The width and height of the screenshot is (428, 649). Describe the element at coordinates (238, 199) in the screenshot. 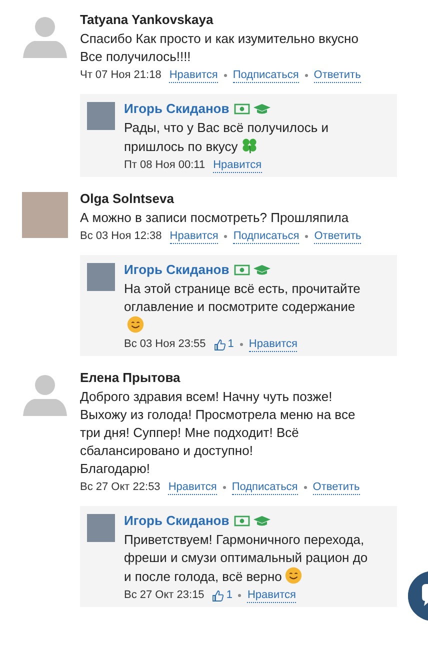

I see `author-name: Olga Solntseva` at that location.